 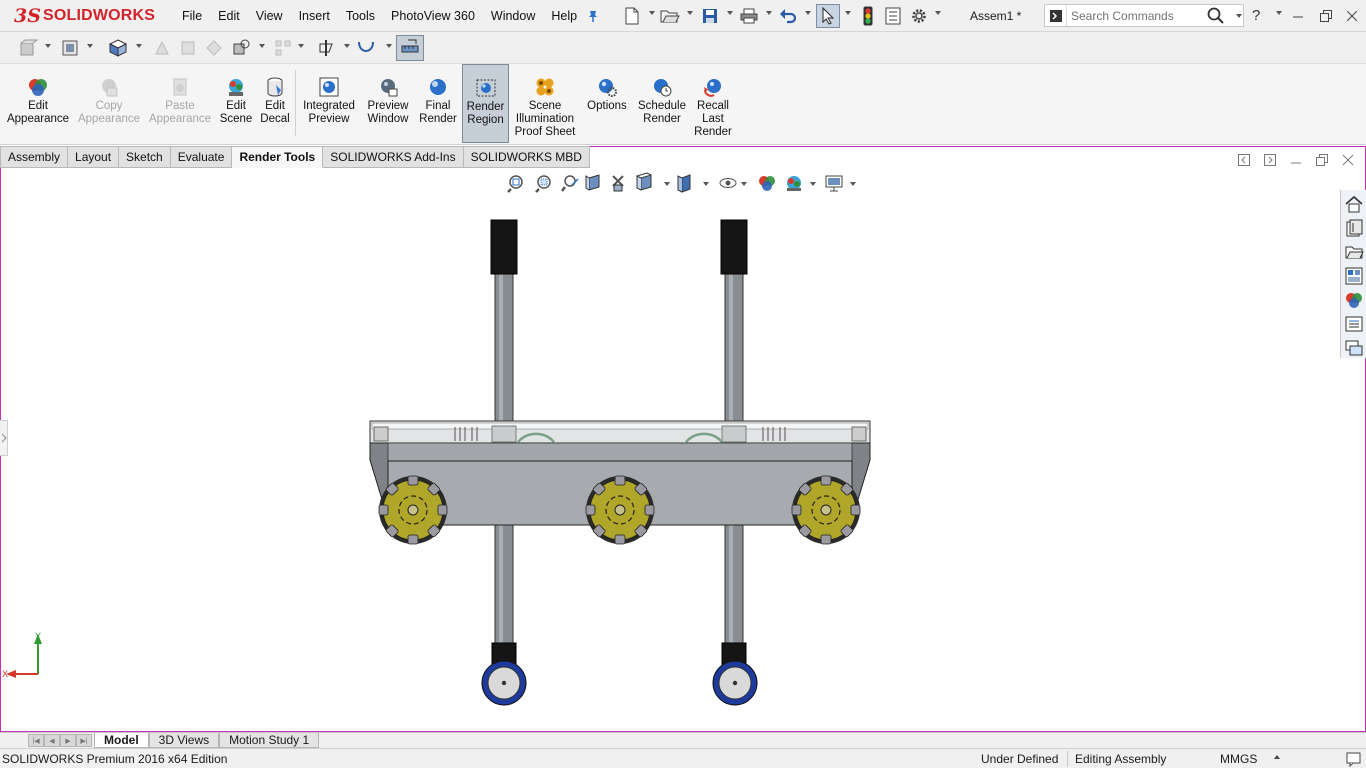 What do you see at coordinates (788, 16) in the screenshot?
I see `undo-icon` at bounding box center [788, 16].